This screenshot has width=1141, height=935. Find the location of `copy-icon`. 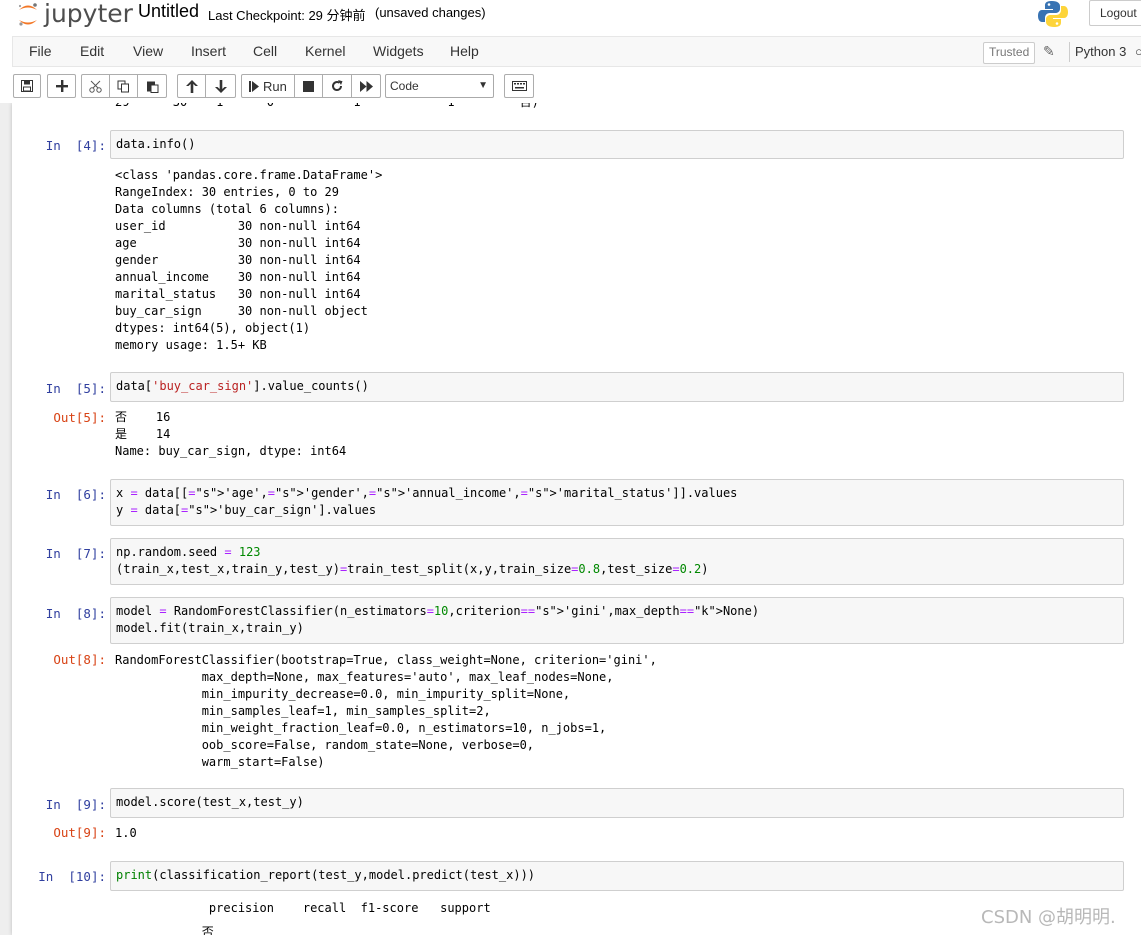

copy-icon is located at coordinates (123, 86).